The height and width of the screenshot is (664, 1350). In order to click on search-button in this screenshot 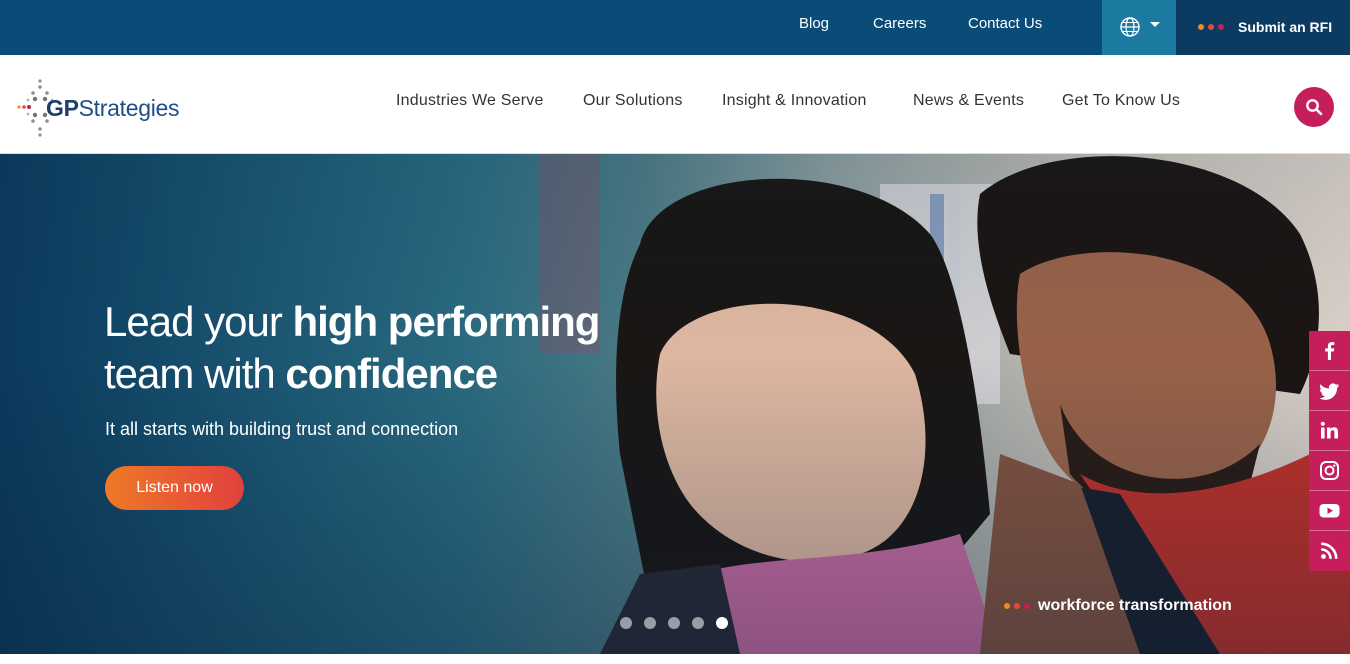, I will do `click(1314, 107)`.